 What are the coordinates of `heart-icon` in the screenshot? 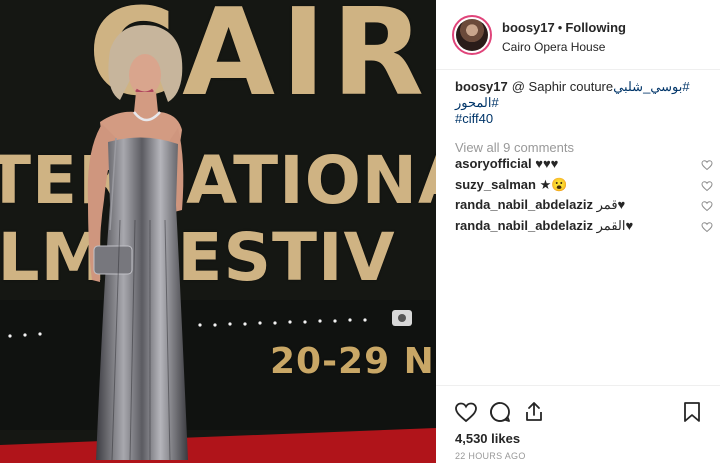 It's located at (466, 412).